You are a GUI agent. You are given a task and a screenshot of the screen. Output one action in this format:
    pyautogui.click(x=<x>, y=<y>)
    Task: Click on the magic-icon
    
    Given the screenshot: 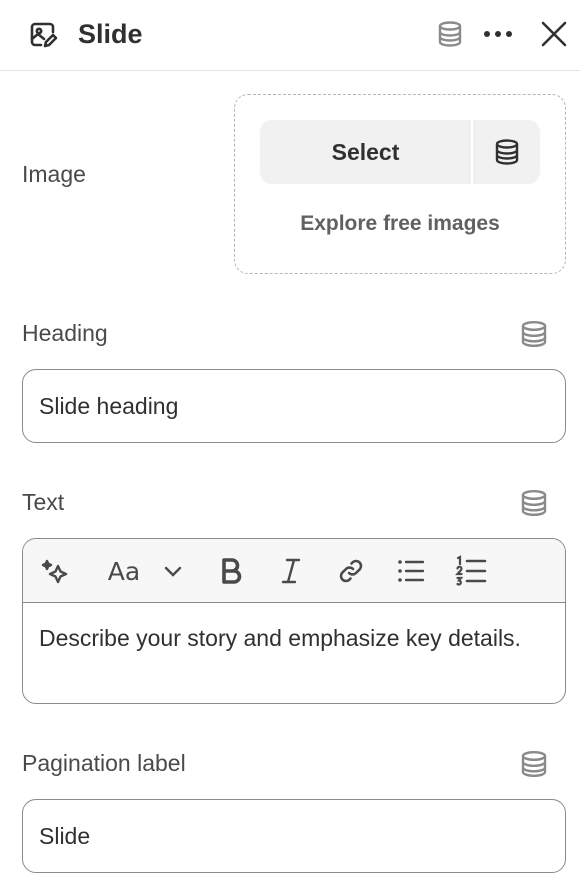 What is the action you would take?
    pyautogui.click(x=55, y=571)
    